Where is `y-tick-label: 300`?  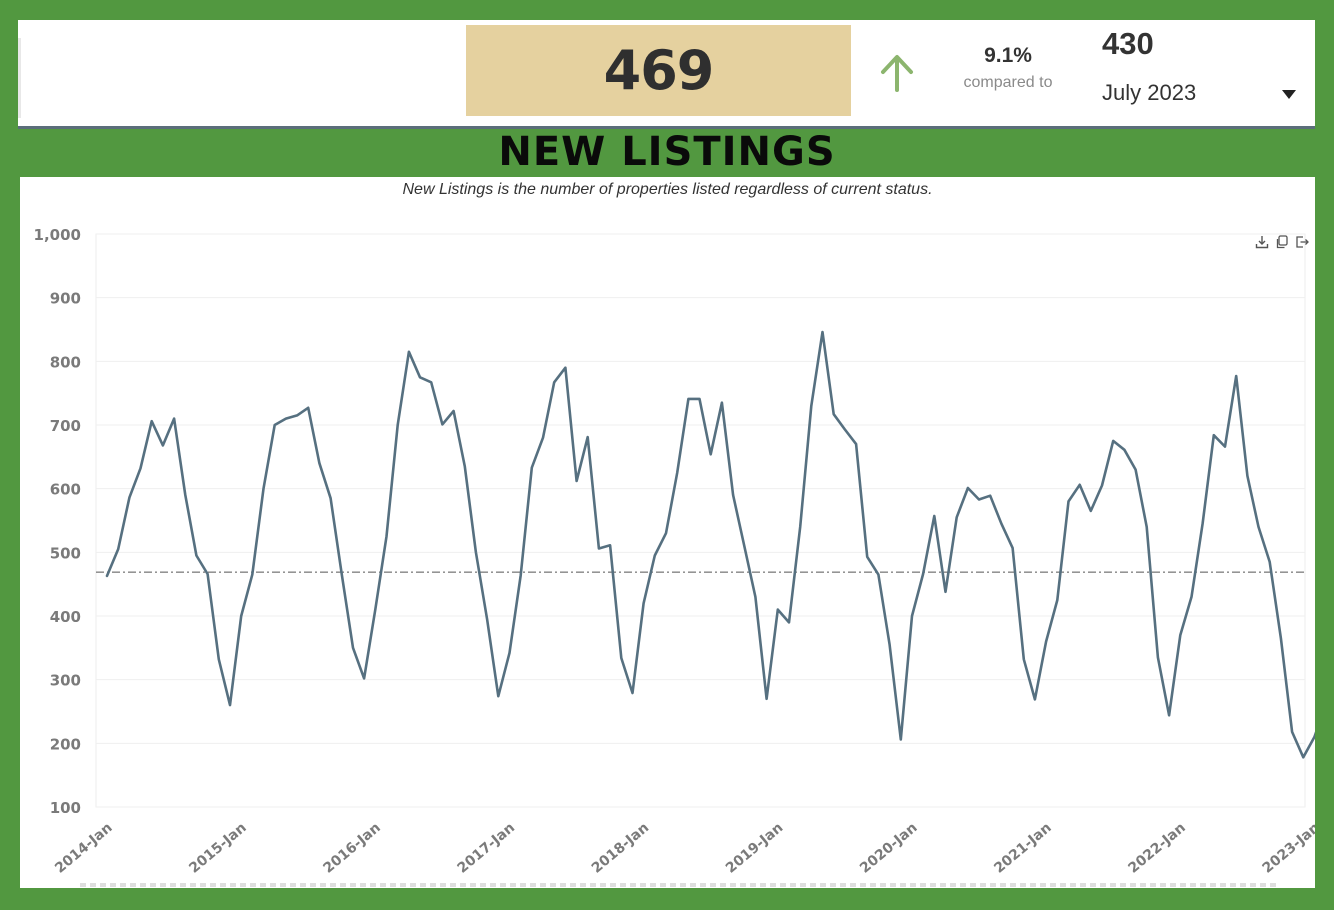 y-tick-label: 300 is located at coordinates (65, 681).